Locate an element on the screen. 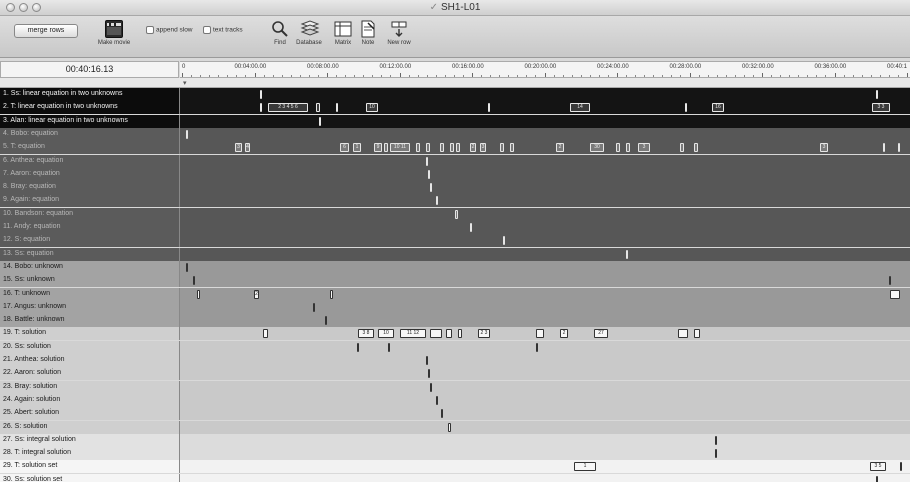 The height and width of the screenshot is (482, 910). cell-marker: 14 is located at coordinates (580, 108).